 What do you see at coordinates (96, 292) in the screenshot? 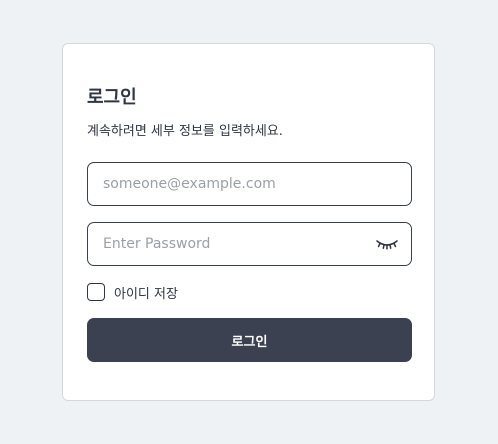
I see `remember-id-checkbox` at bounding box center [96, 292].